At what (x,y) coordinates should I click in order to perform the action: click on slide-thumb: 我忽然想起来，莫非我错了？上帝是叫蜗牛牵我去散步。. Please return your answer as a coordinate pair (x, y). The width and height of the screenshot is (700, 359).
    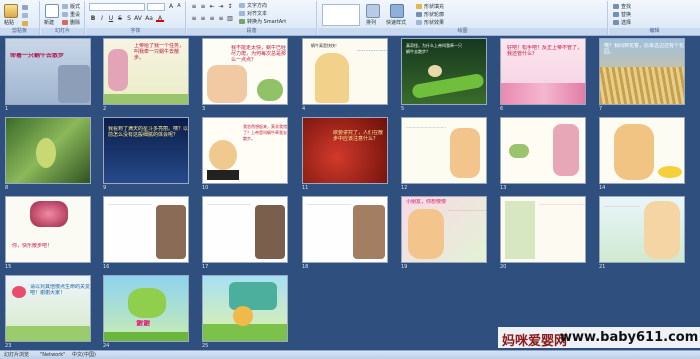
    Looking at the image, I should click on (245, 150).